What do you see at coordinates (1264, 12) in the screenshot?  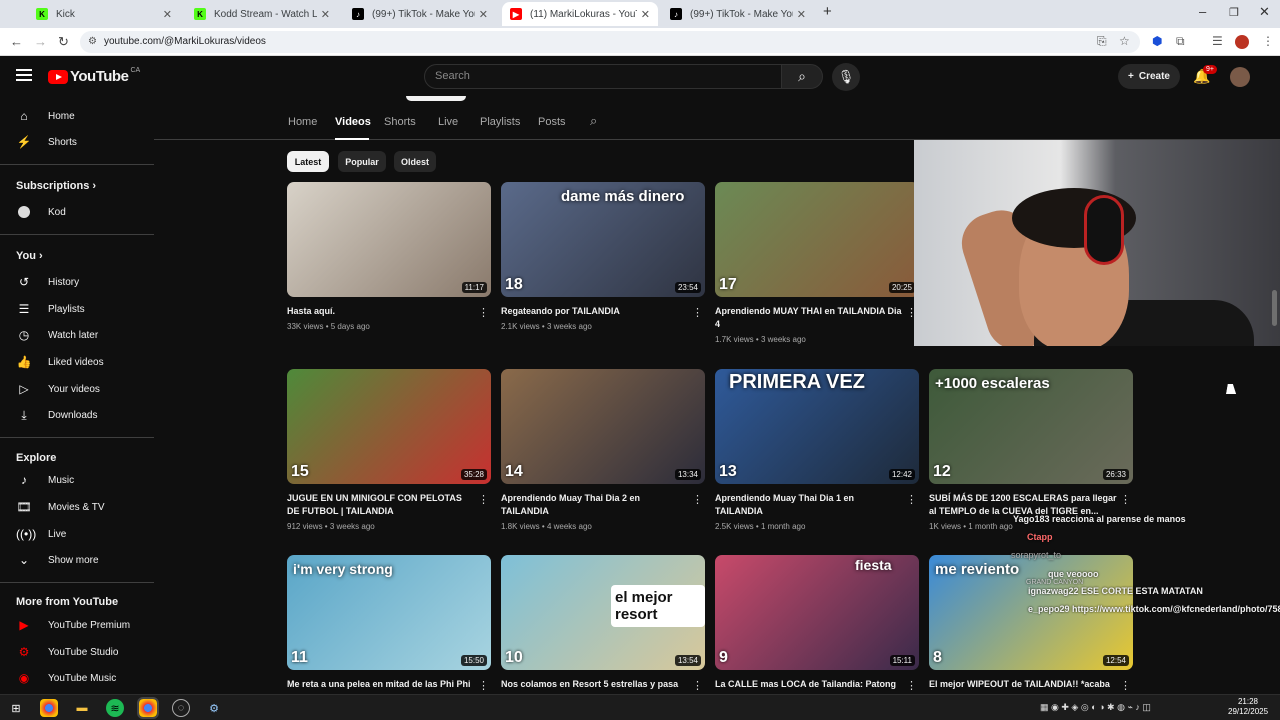 I see `window-close-icon: ✕` at bounding box center [1264, 12].